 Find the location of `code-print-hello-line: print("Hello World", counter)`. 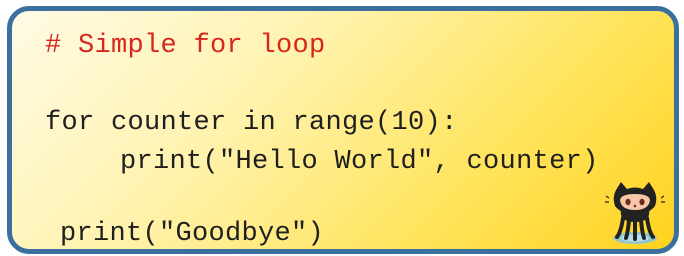

code-print-hello-line: print("Hello World", counter) is located at coordinates (359, 162).